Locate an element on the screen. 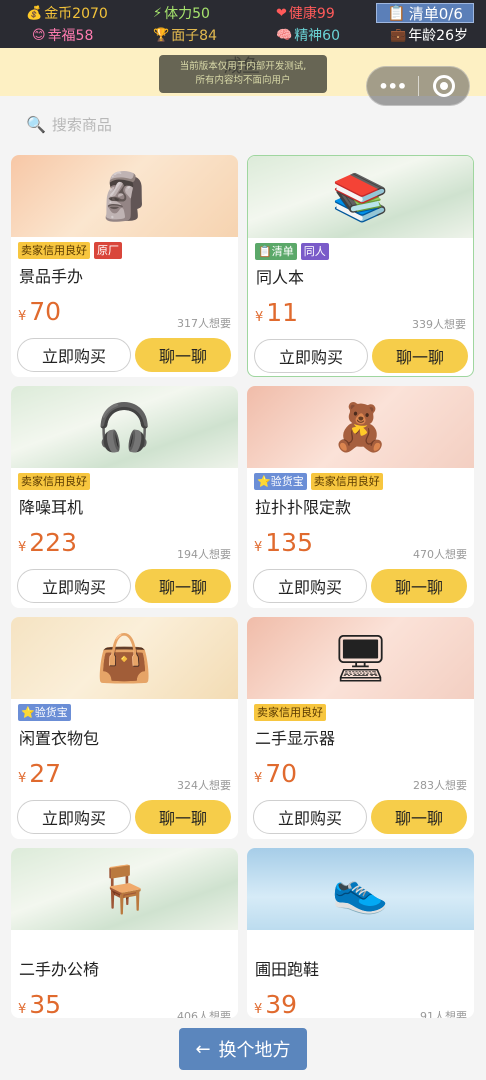  product-price: ¥27 is located at coordinates (39, 773).